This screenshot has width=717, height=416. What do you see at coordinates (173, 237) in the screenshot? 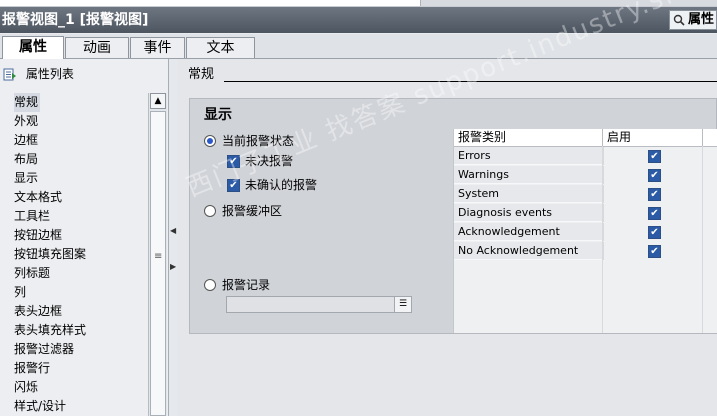
I see `panel-splitter: ◀ ▶` at bounding box center [173, 237].